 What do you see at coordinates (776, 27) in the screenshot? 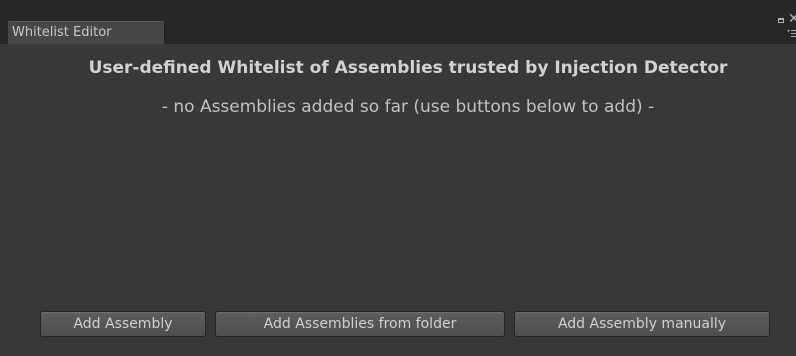
I see `window-controls: ✕` at bounding box center [776, 27].